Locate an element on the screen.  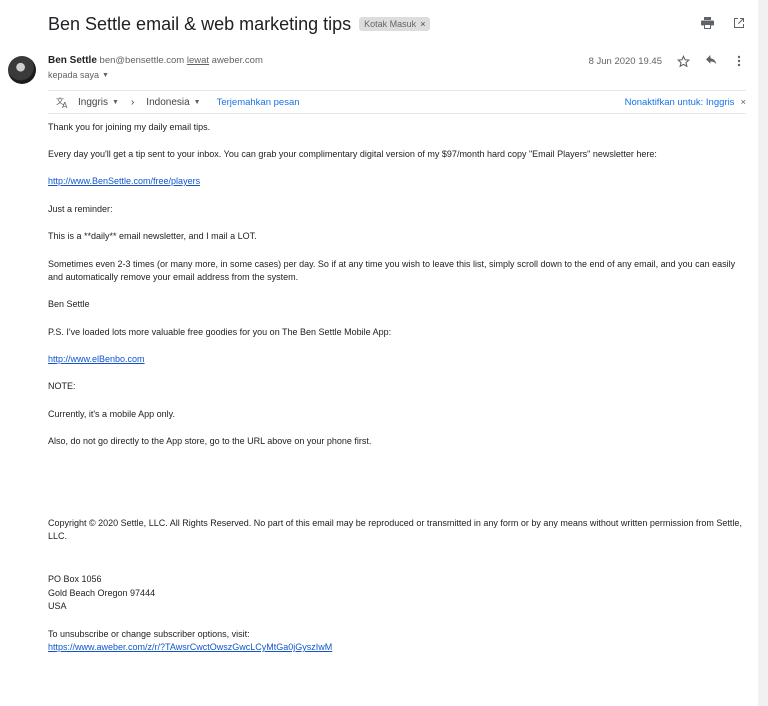
more-vert-icon is located at coordinates (739, 61).